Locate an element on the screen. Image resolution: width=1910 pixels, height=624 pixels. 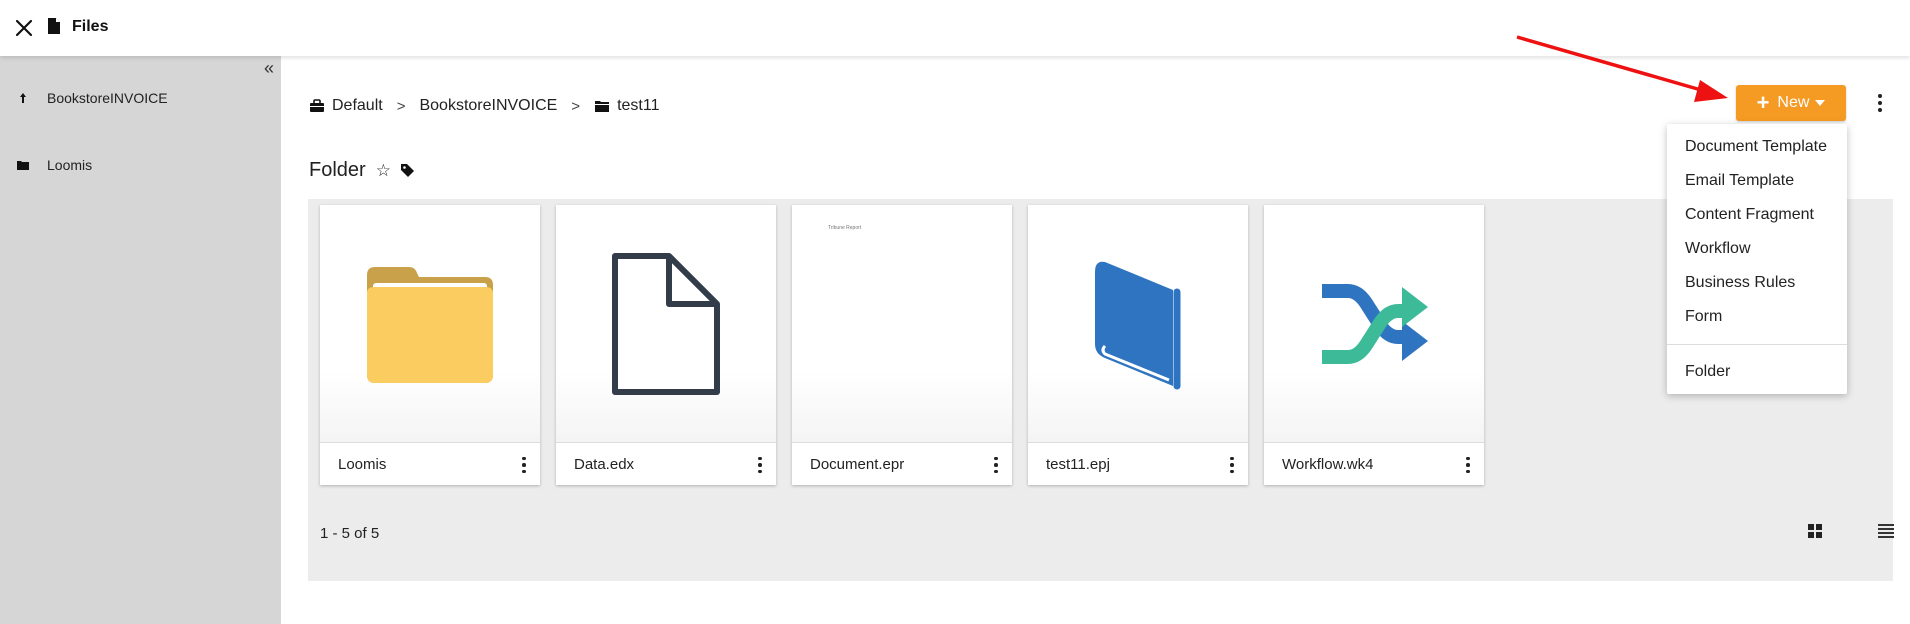
file-card-loomis: Loomis is located at coordinates (430, 345).